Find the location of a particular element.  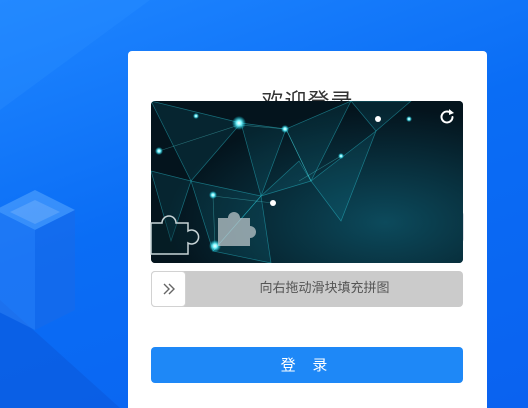

slider-hint-text: 向右拖动滑块填充拼图 is located at coordinates (324, 288).